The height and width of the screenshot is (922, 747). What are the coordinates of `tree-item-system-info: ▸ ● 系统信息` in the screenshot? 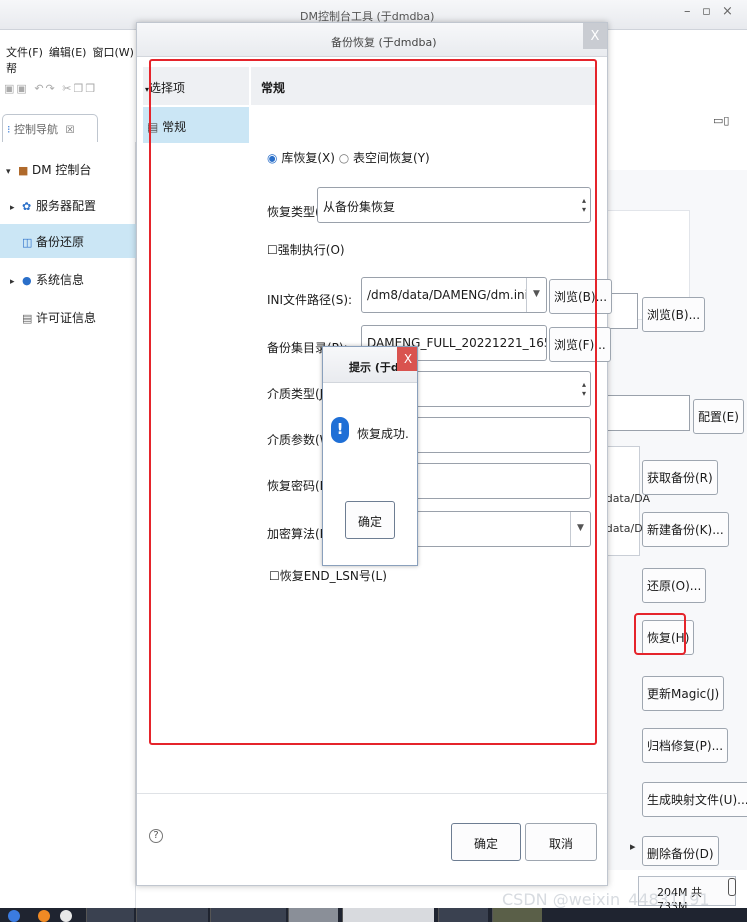 It's located at (68, 279).